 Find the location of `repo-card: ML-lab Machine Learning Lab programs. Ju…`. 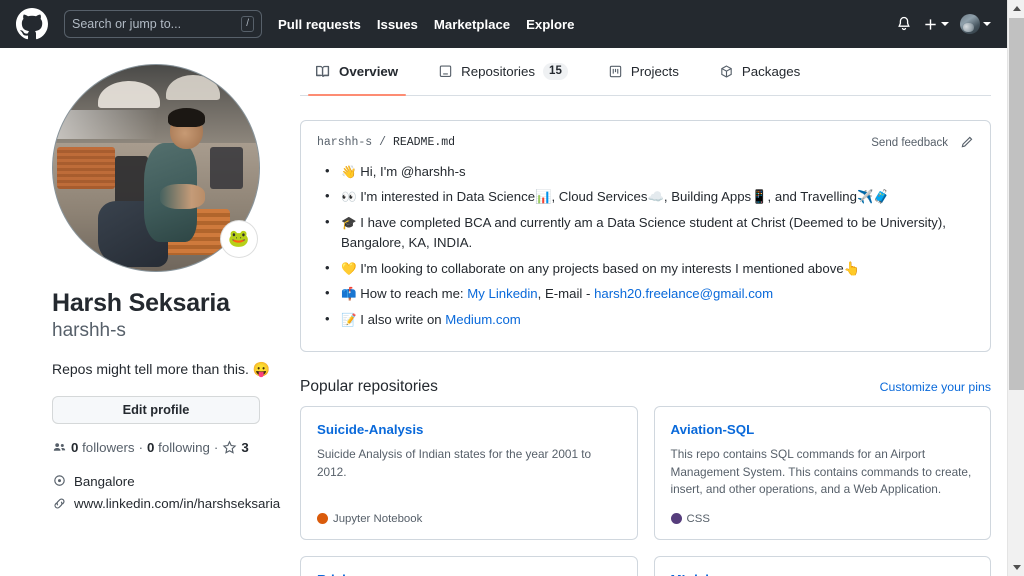

repo-card: ML-lab Machine Learning Lab programs. Ju… is located at coordinates (822, 565).